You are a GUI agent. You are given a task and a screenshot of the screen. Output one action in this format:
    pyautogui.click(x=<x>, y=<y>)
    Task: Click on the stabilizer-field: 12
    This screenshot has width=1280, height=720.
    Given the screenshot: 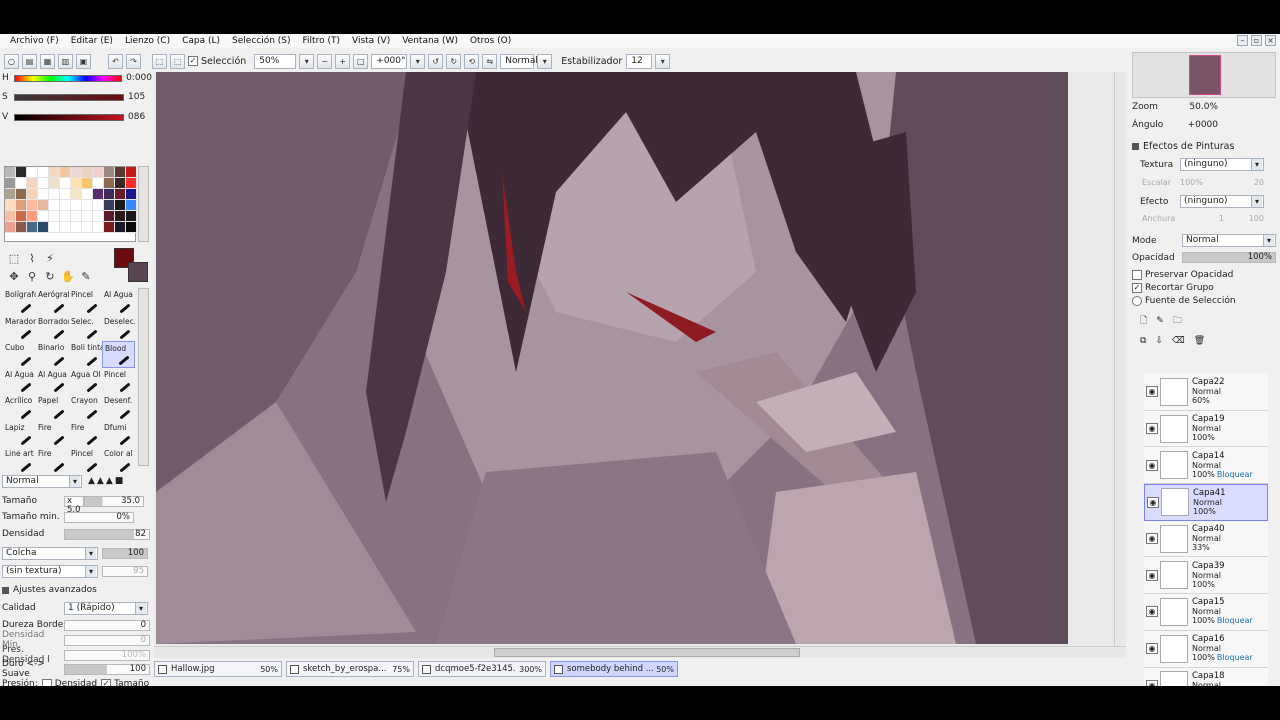 What is the action you would take?
    pyautogui.click(x=639, y=61)
    